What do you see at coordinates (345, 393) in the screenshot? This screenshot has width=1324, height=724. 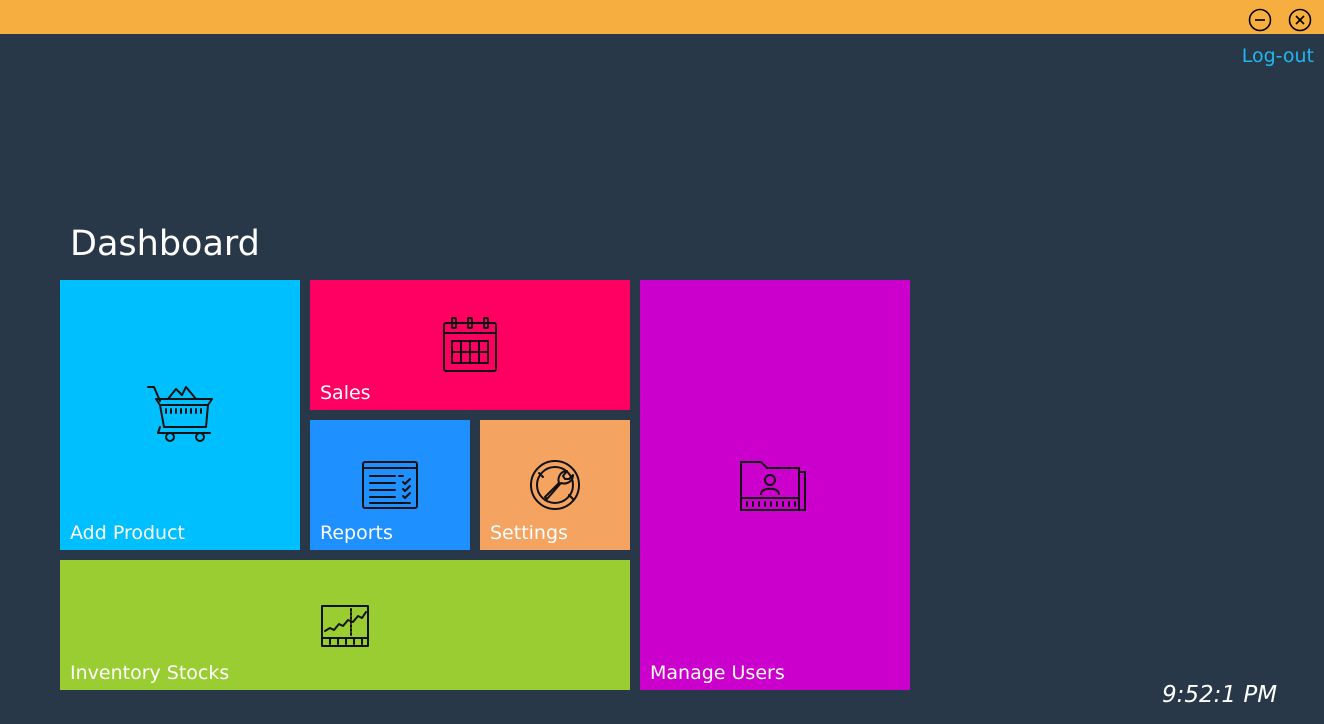 I see `sales-label: Sales` at bounding box center [345, 393].